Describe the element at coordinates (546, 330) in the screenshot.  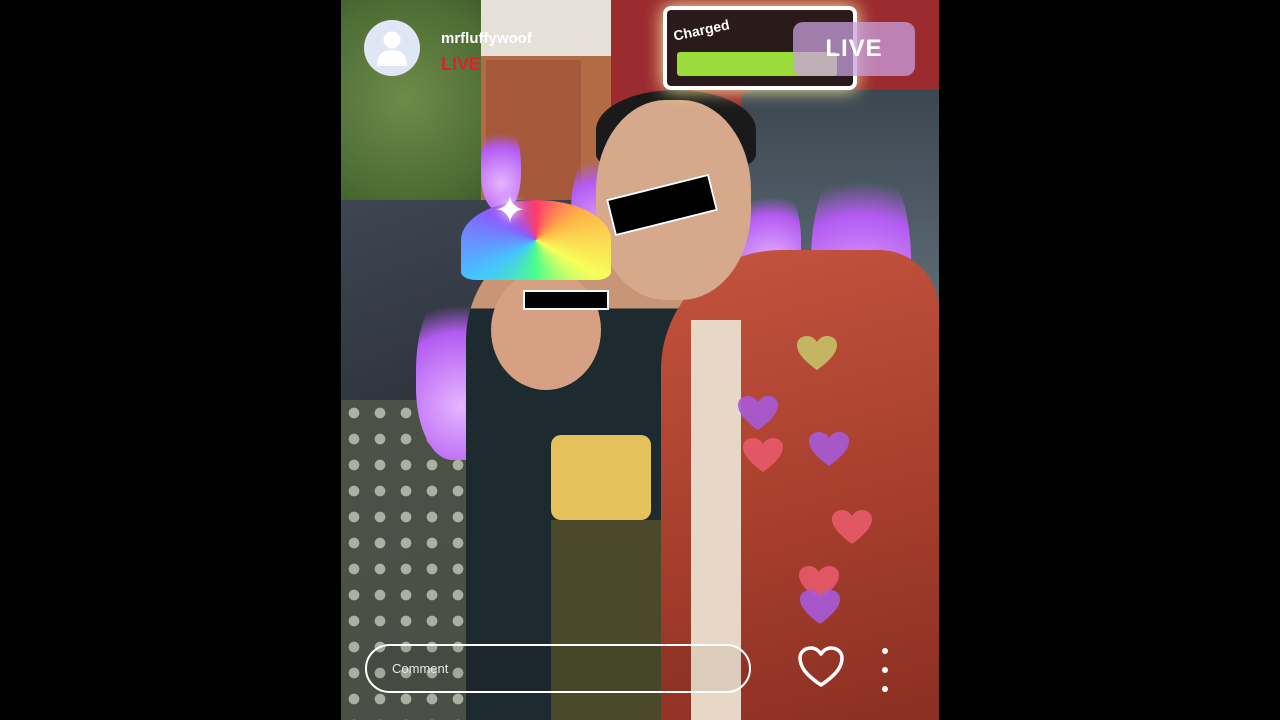
I see `face-left` at that location.